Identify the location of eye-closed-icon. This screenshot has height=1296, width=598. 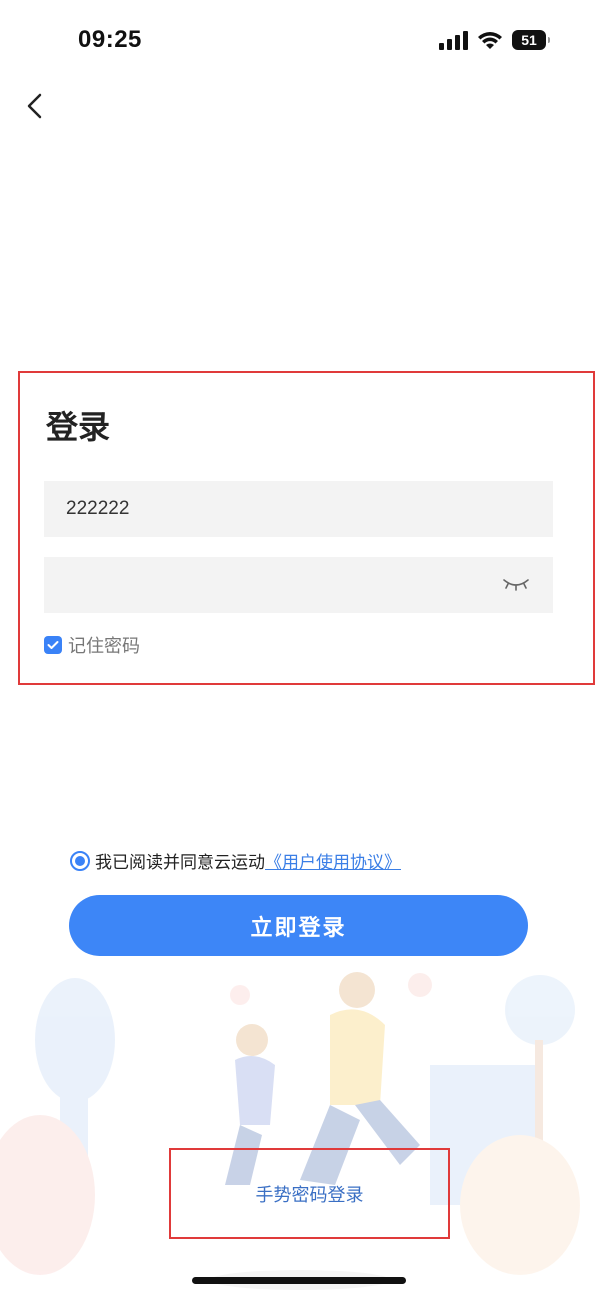
(516, 585).